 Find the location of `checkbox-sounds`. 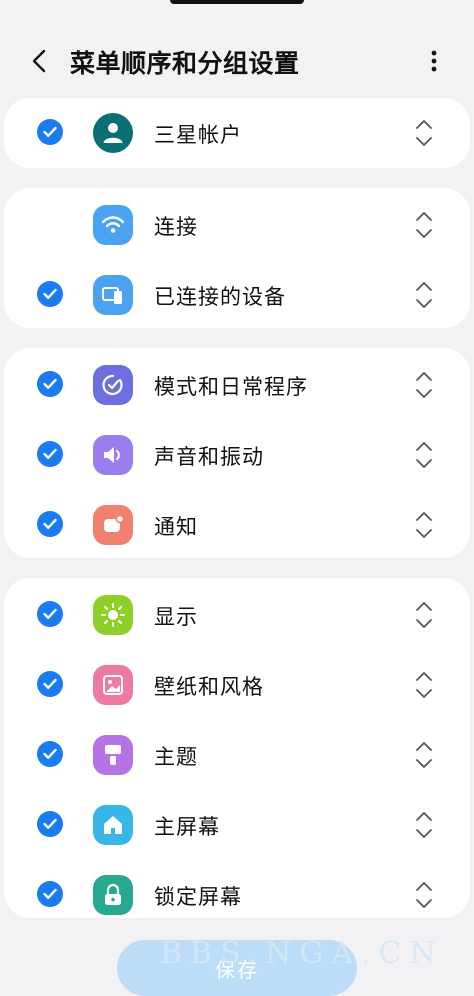

checkbox-sounds is located at coordinates (50, 454).